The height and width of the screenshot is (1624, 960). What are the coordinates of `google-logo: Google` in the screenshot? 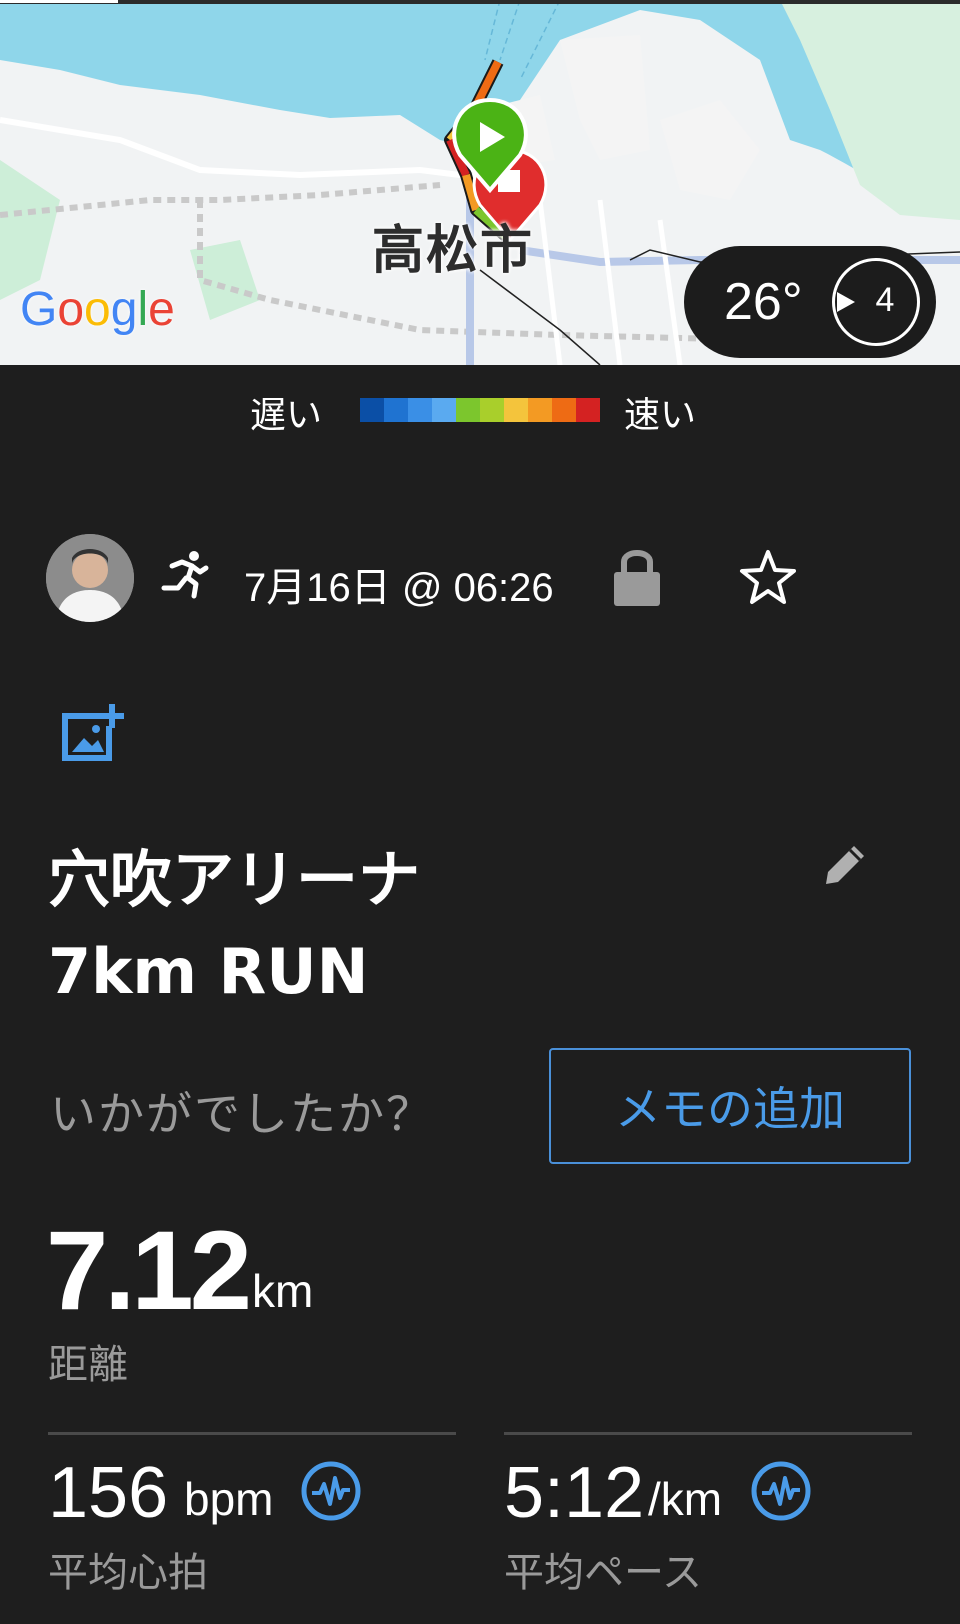 It's located at (97, 309).